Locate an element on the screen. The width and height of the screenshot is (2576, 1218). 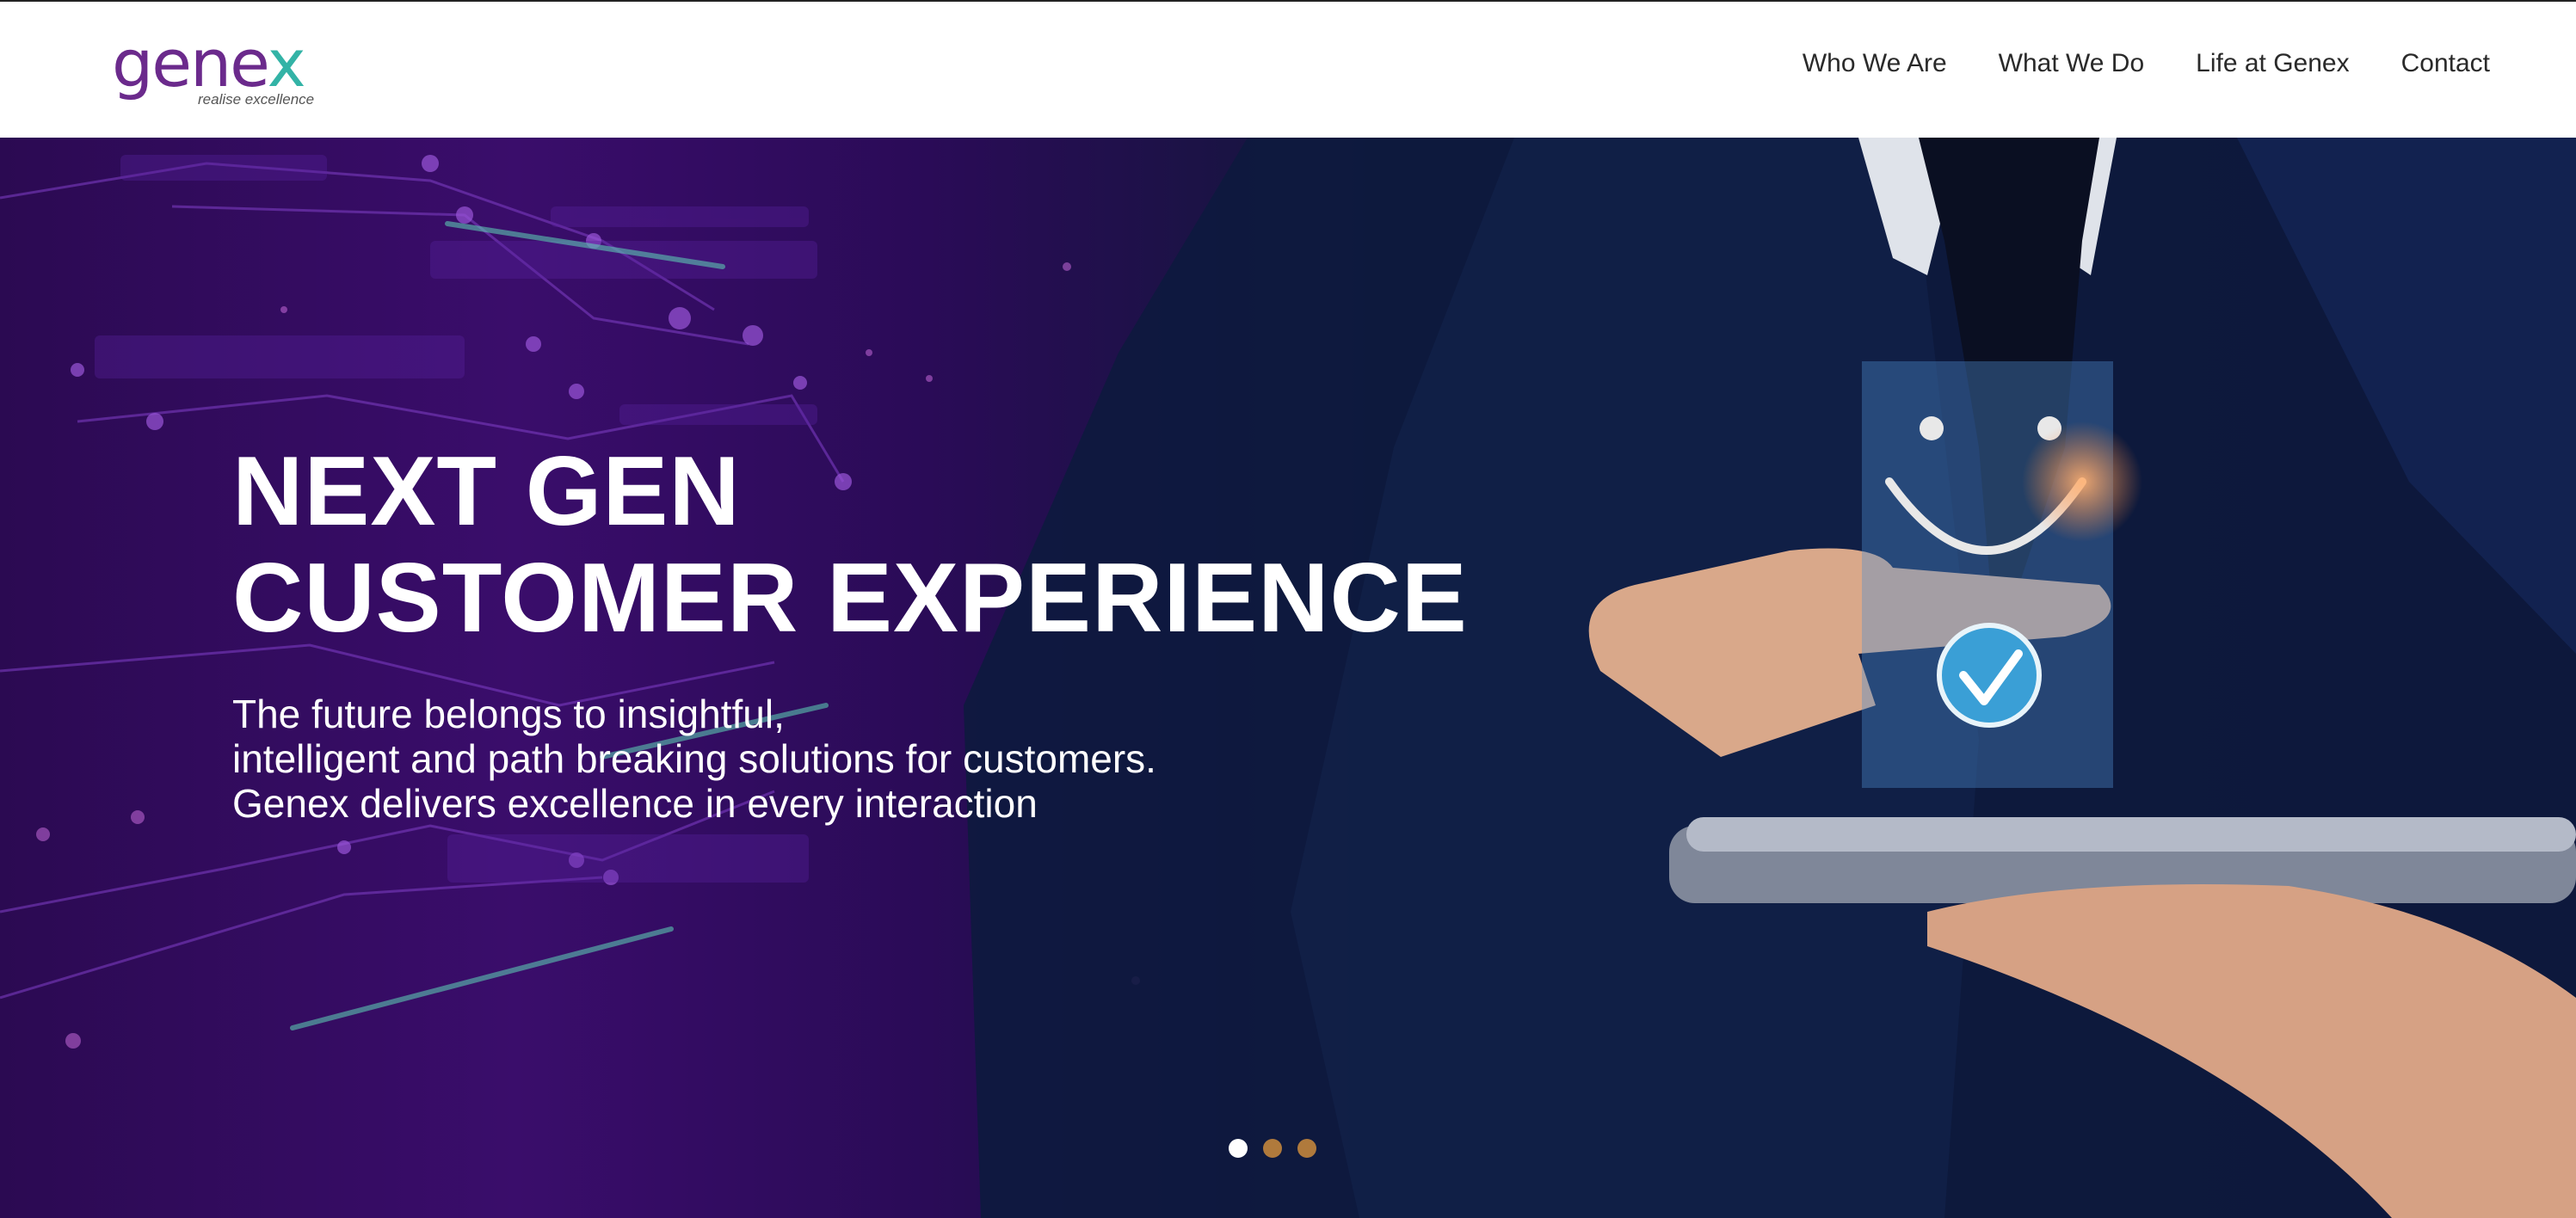
hero-title: NEXT GEN CUSTOMER EXPERIENCE is located at coordinates (877, 545).